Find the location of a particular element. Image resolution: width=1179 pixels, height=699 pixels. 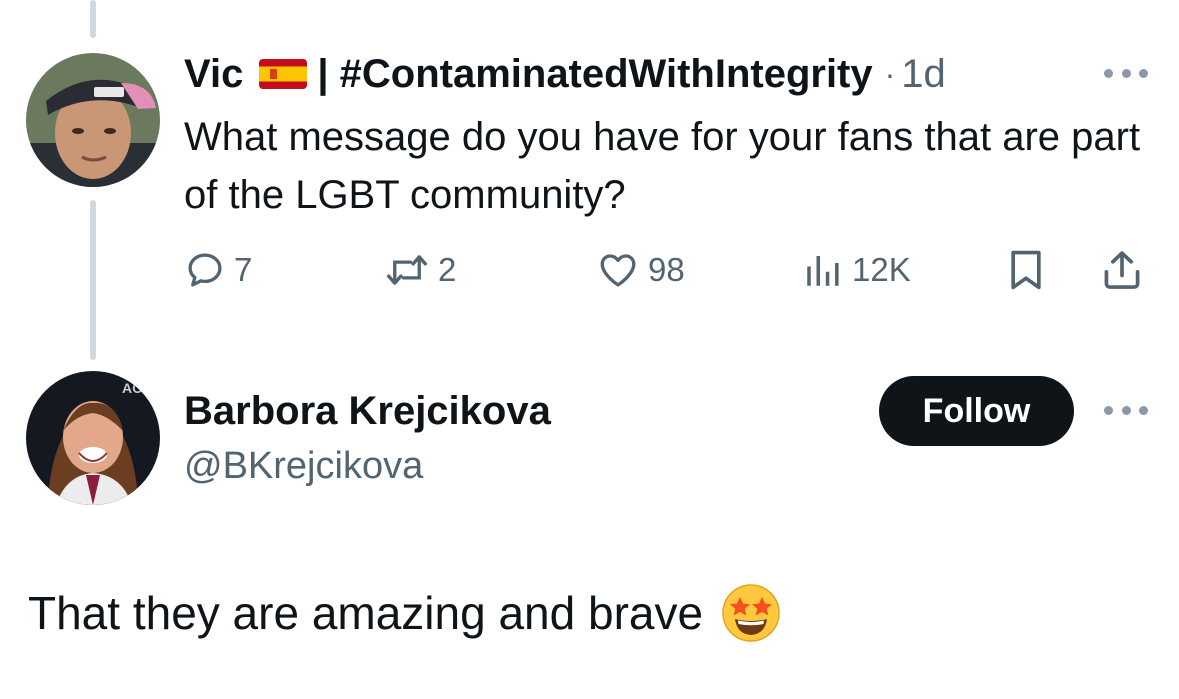

author-handle: @BKrejcikova is located at coordinates (303, 466).